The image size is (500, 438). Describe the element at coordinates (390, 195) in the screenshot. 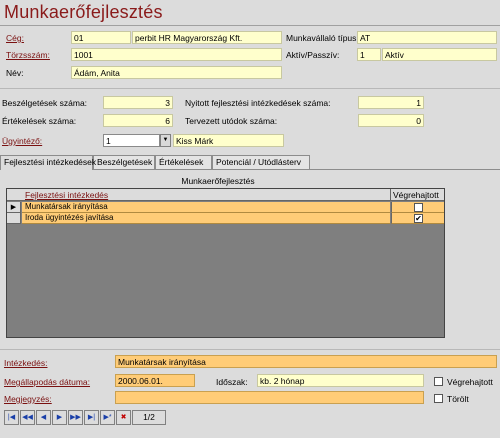

I see `column-divider` at that location.